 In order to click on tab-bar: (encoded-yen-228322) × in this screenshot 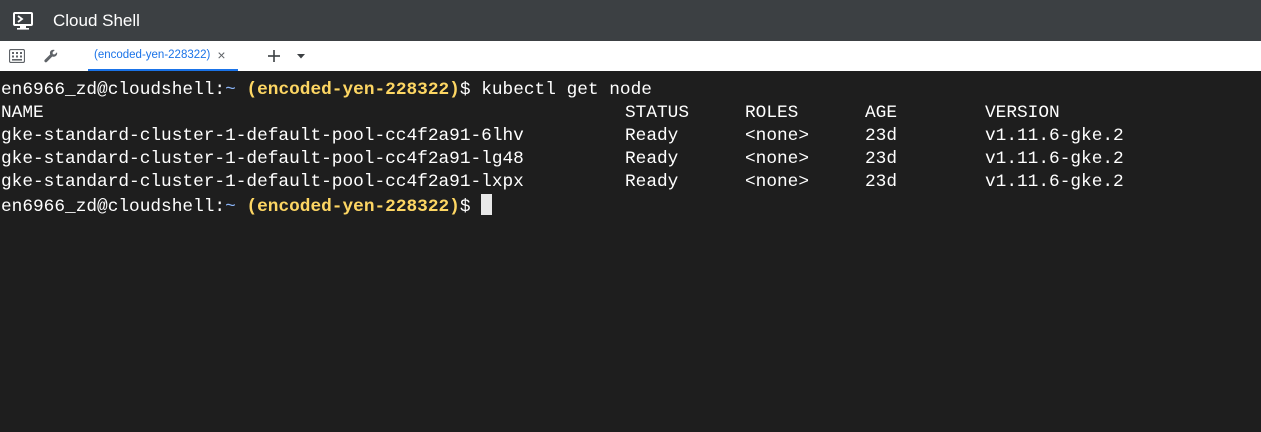, I will do `click(630, 56)`.